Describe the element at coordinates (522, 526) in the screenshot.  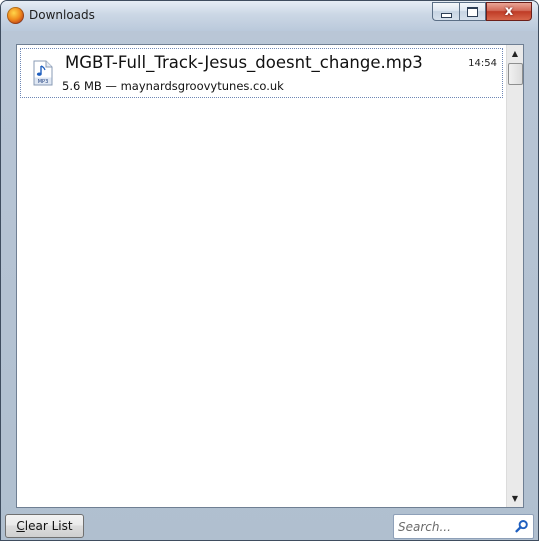
I see `search-icon` at that location.